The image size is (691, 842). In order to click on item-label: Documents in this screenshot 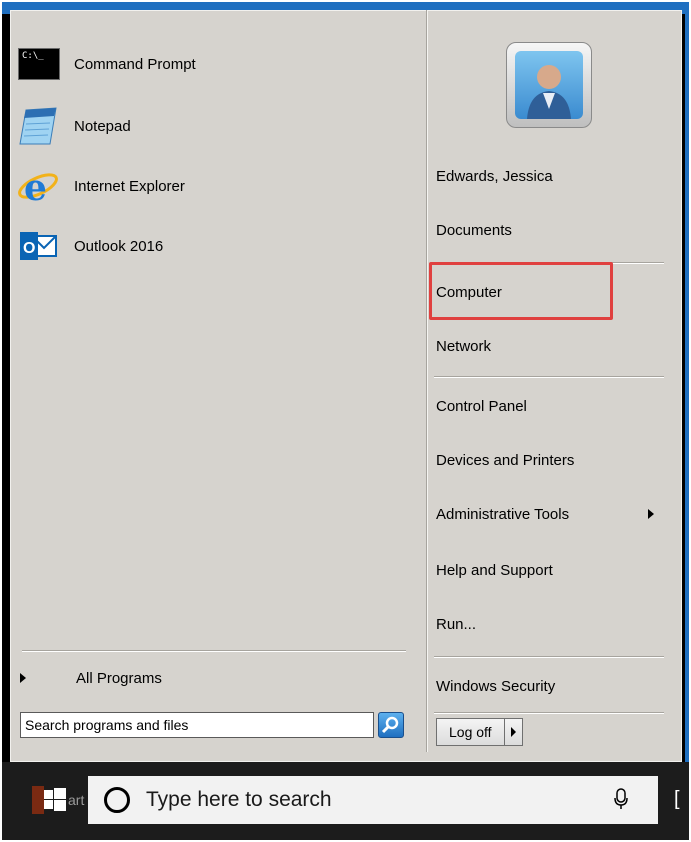, I will do `click(474, 230)`.